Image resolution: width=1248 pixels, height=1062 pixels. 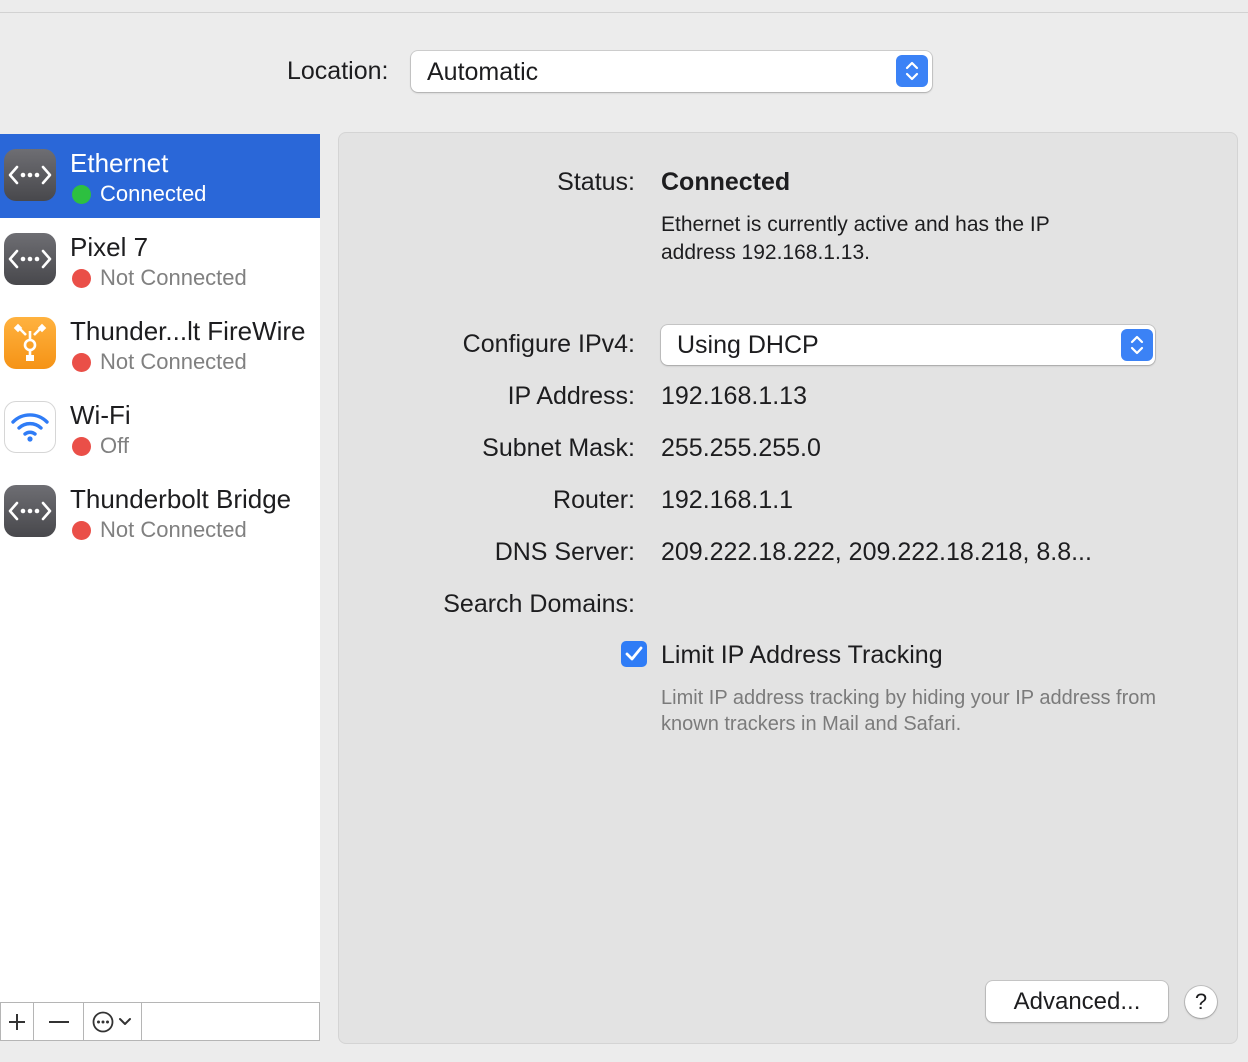 What do you see at coordinates (748, 345) in the screenshot?
I see `configure-ipv4-value: Using DHCP` at bounding box center [748, 345].